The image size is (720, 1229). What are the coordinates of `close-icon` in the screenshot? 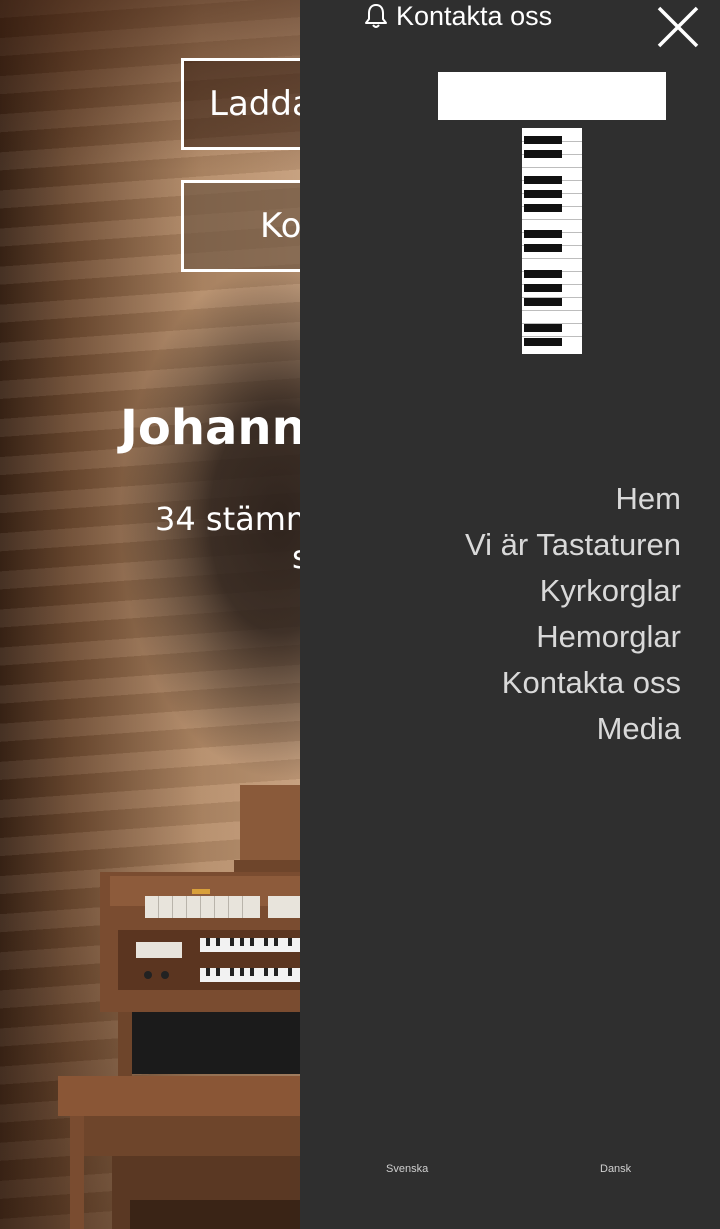 It's located at (678, 27).